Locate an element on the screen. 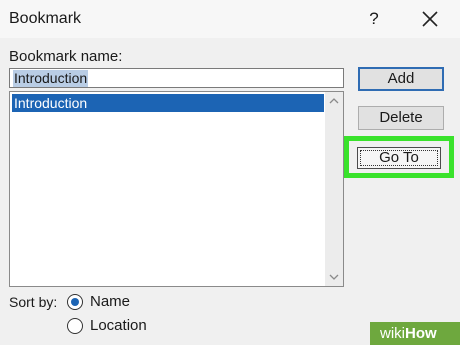 This screenshot has width=460, height=345. radio-name-label: Name is located at coordinates (110, 301).